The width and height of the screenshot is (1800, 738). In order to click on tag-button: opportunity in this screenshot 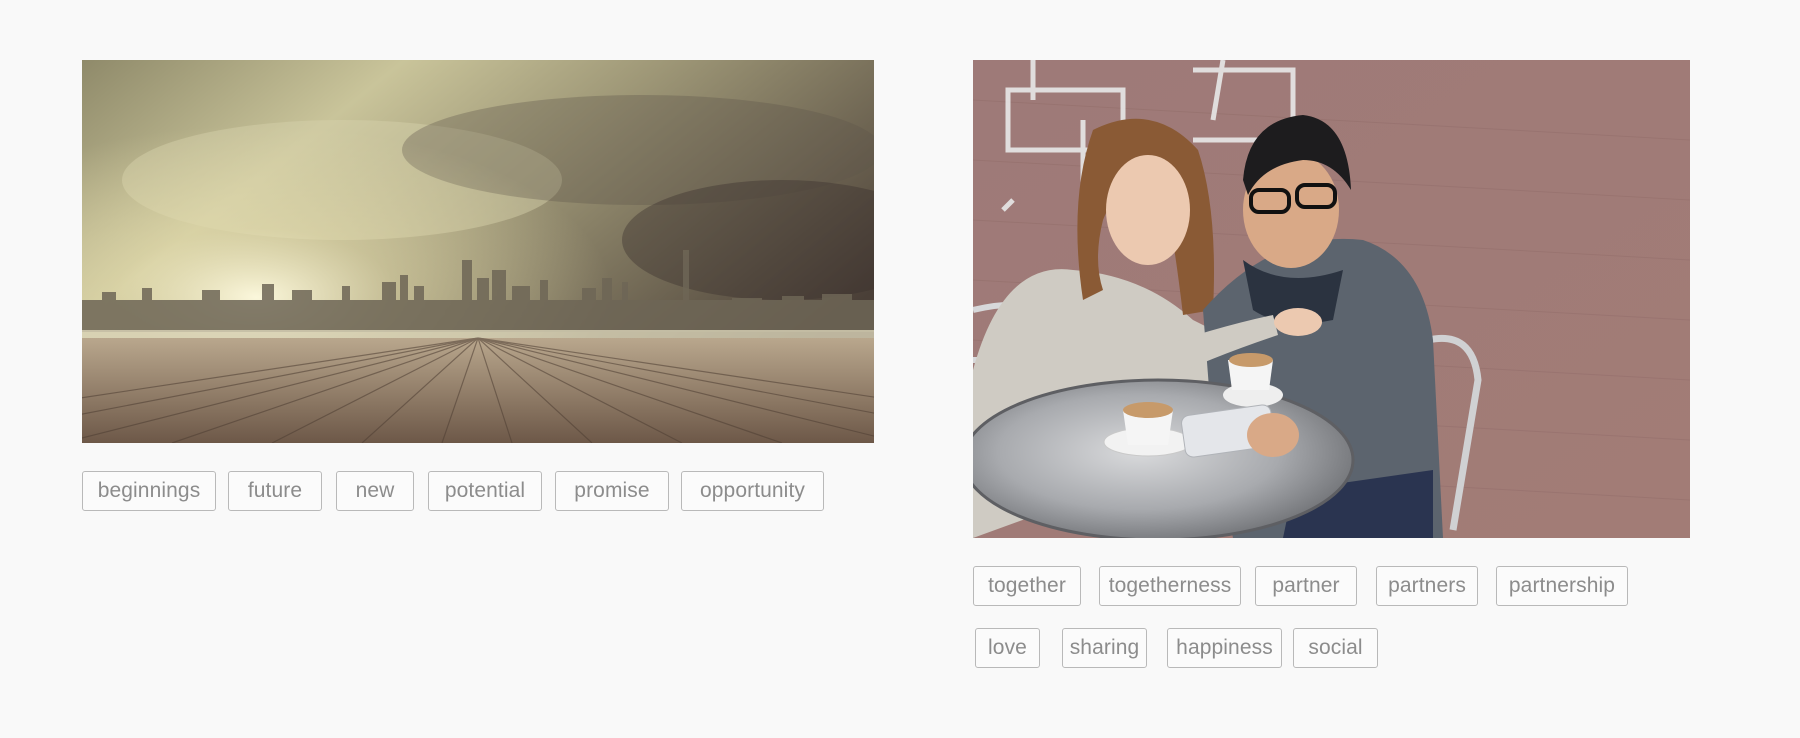, I will do `click(752, 491)`.